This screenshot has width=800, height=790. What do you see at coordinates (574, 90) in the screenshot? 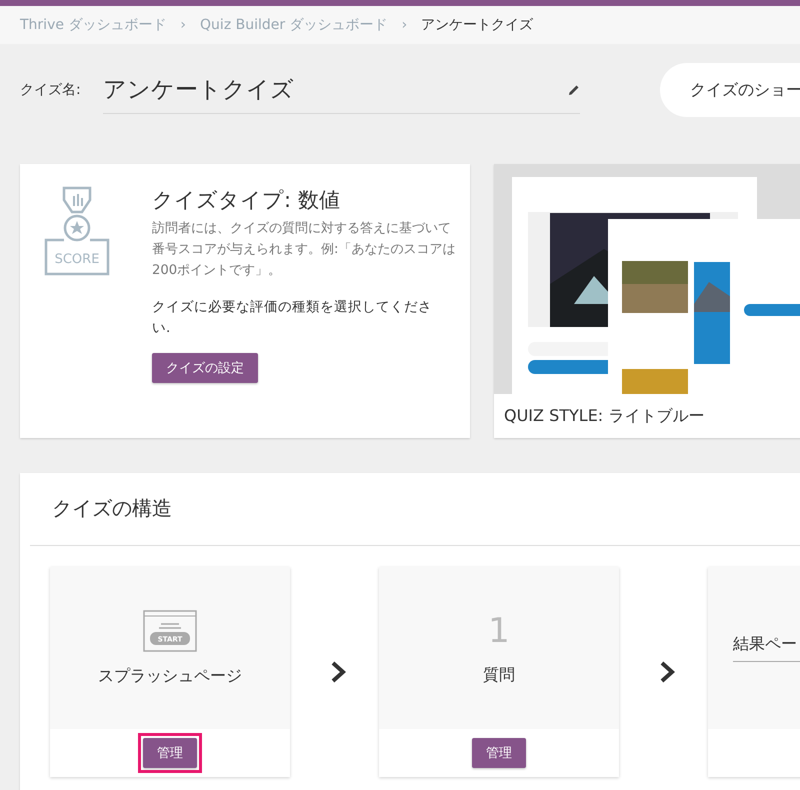
I see `pencil-icon` at bounding box center [574, 90].